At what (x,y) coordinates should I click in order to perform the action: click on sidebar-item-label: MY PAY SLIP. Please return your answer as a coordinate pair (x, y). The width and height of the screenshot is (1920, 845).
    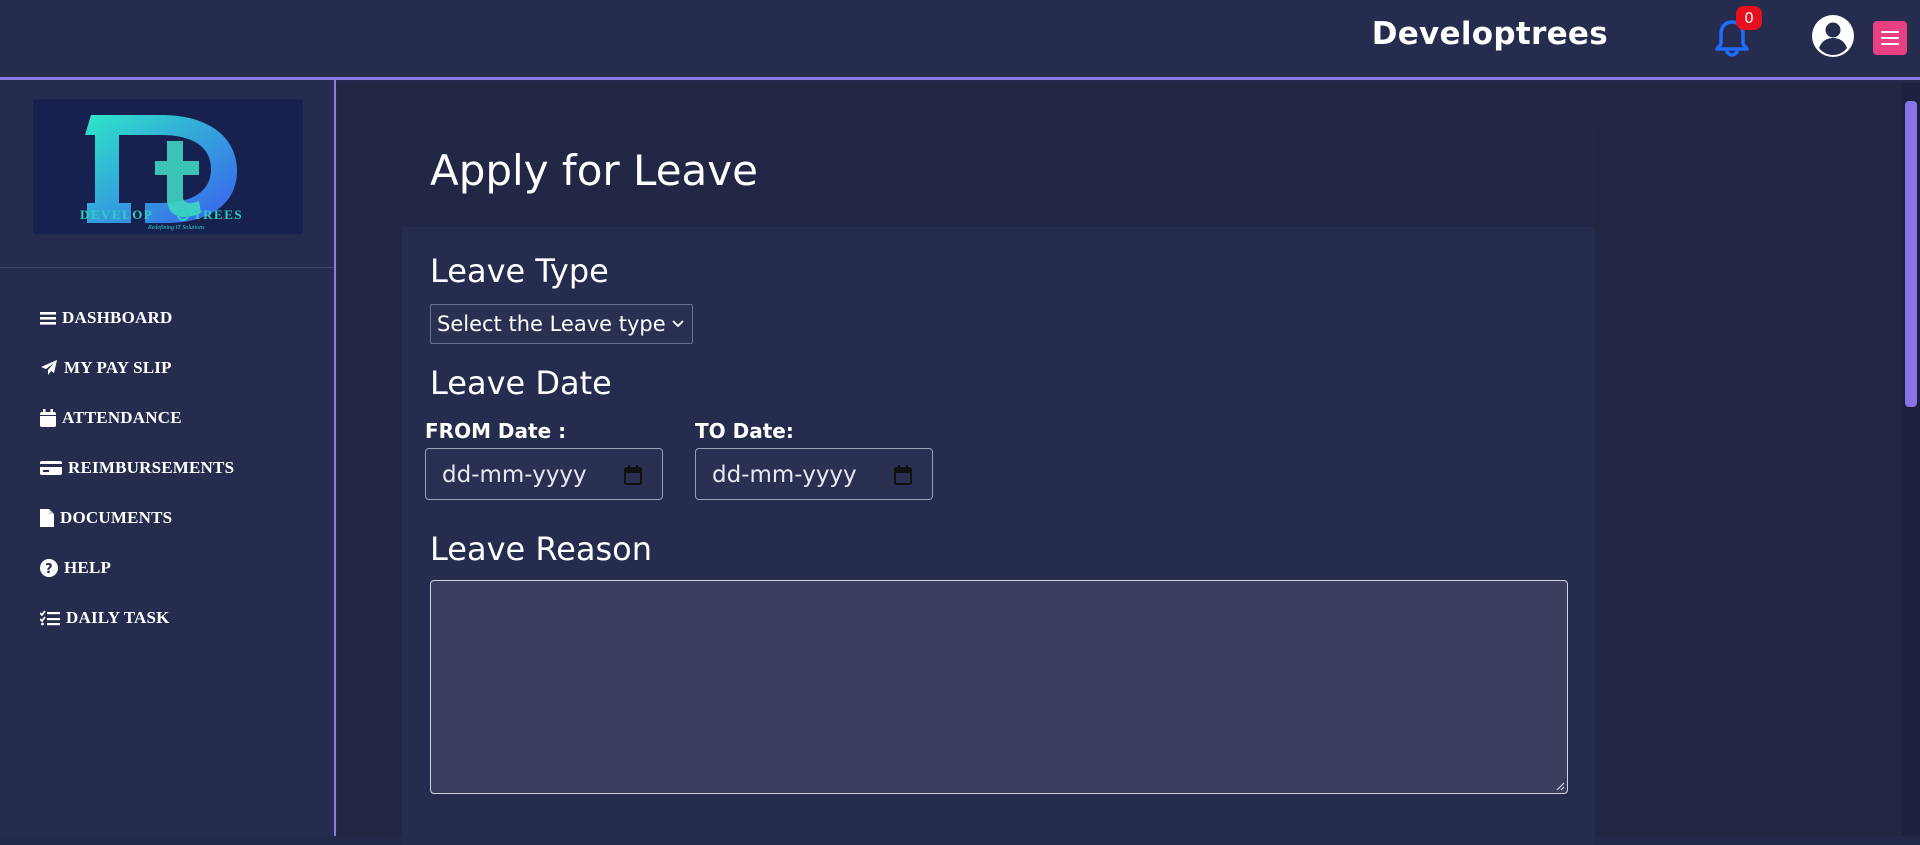
    Looking at the image, I should click on (118, 367).